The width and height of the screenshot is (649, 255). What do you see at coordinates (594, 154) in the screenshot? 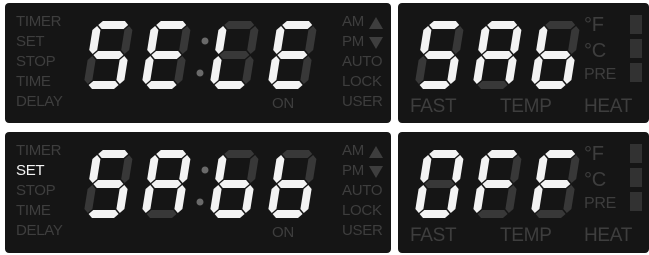
I see `fahrenheit-indicator: °F` at bounding box center [594, 154].